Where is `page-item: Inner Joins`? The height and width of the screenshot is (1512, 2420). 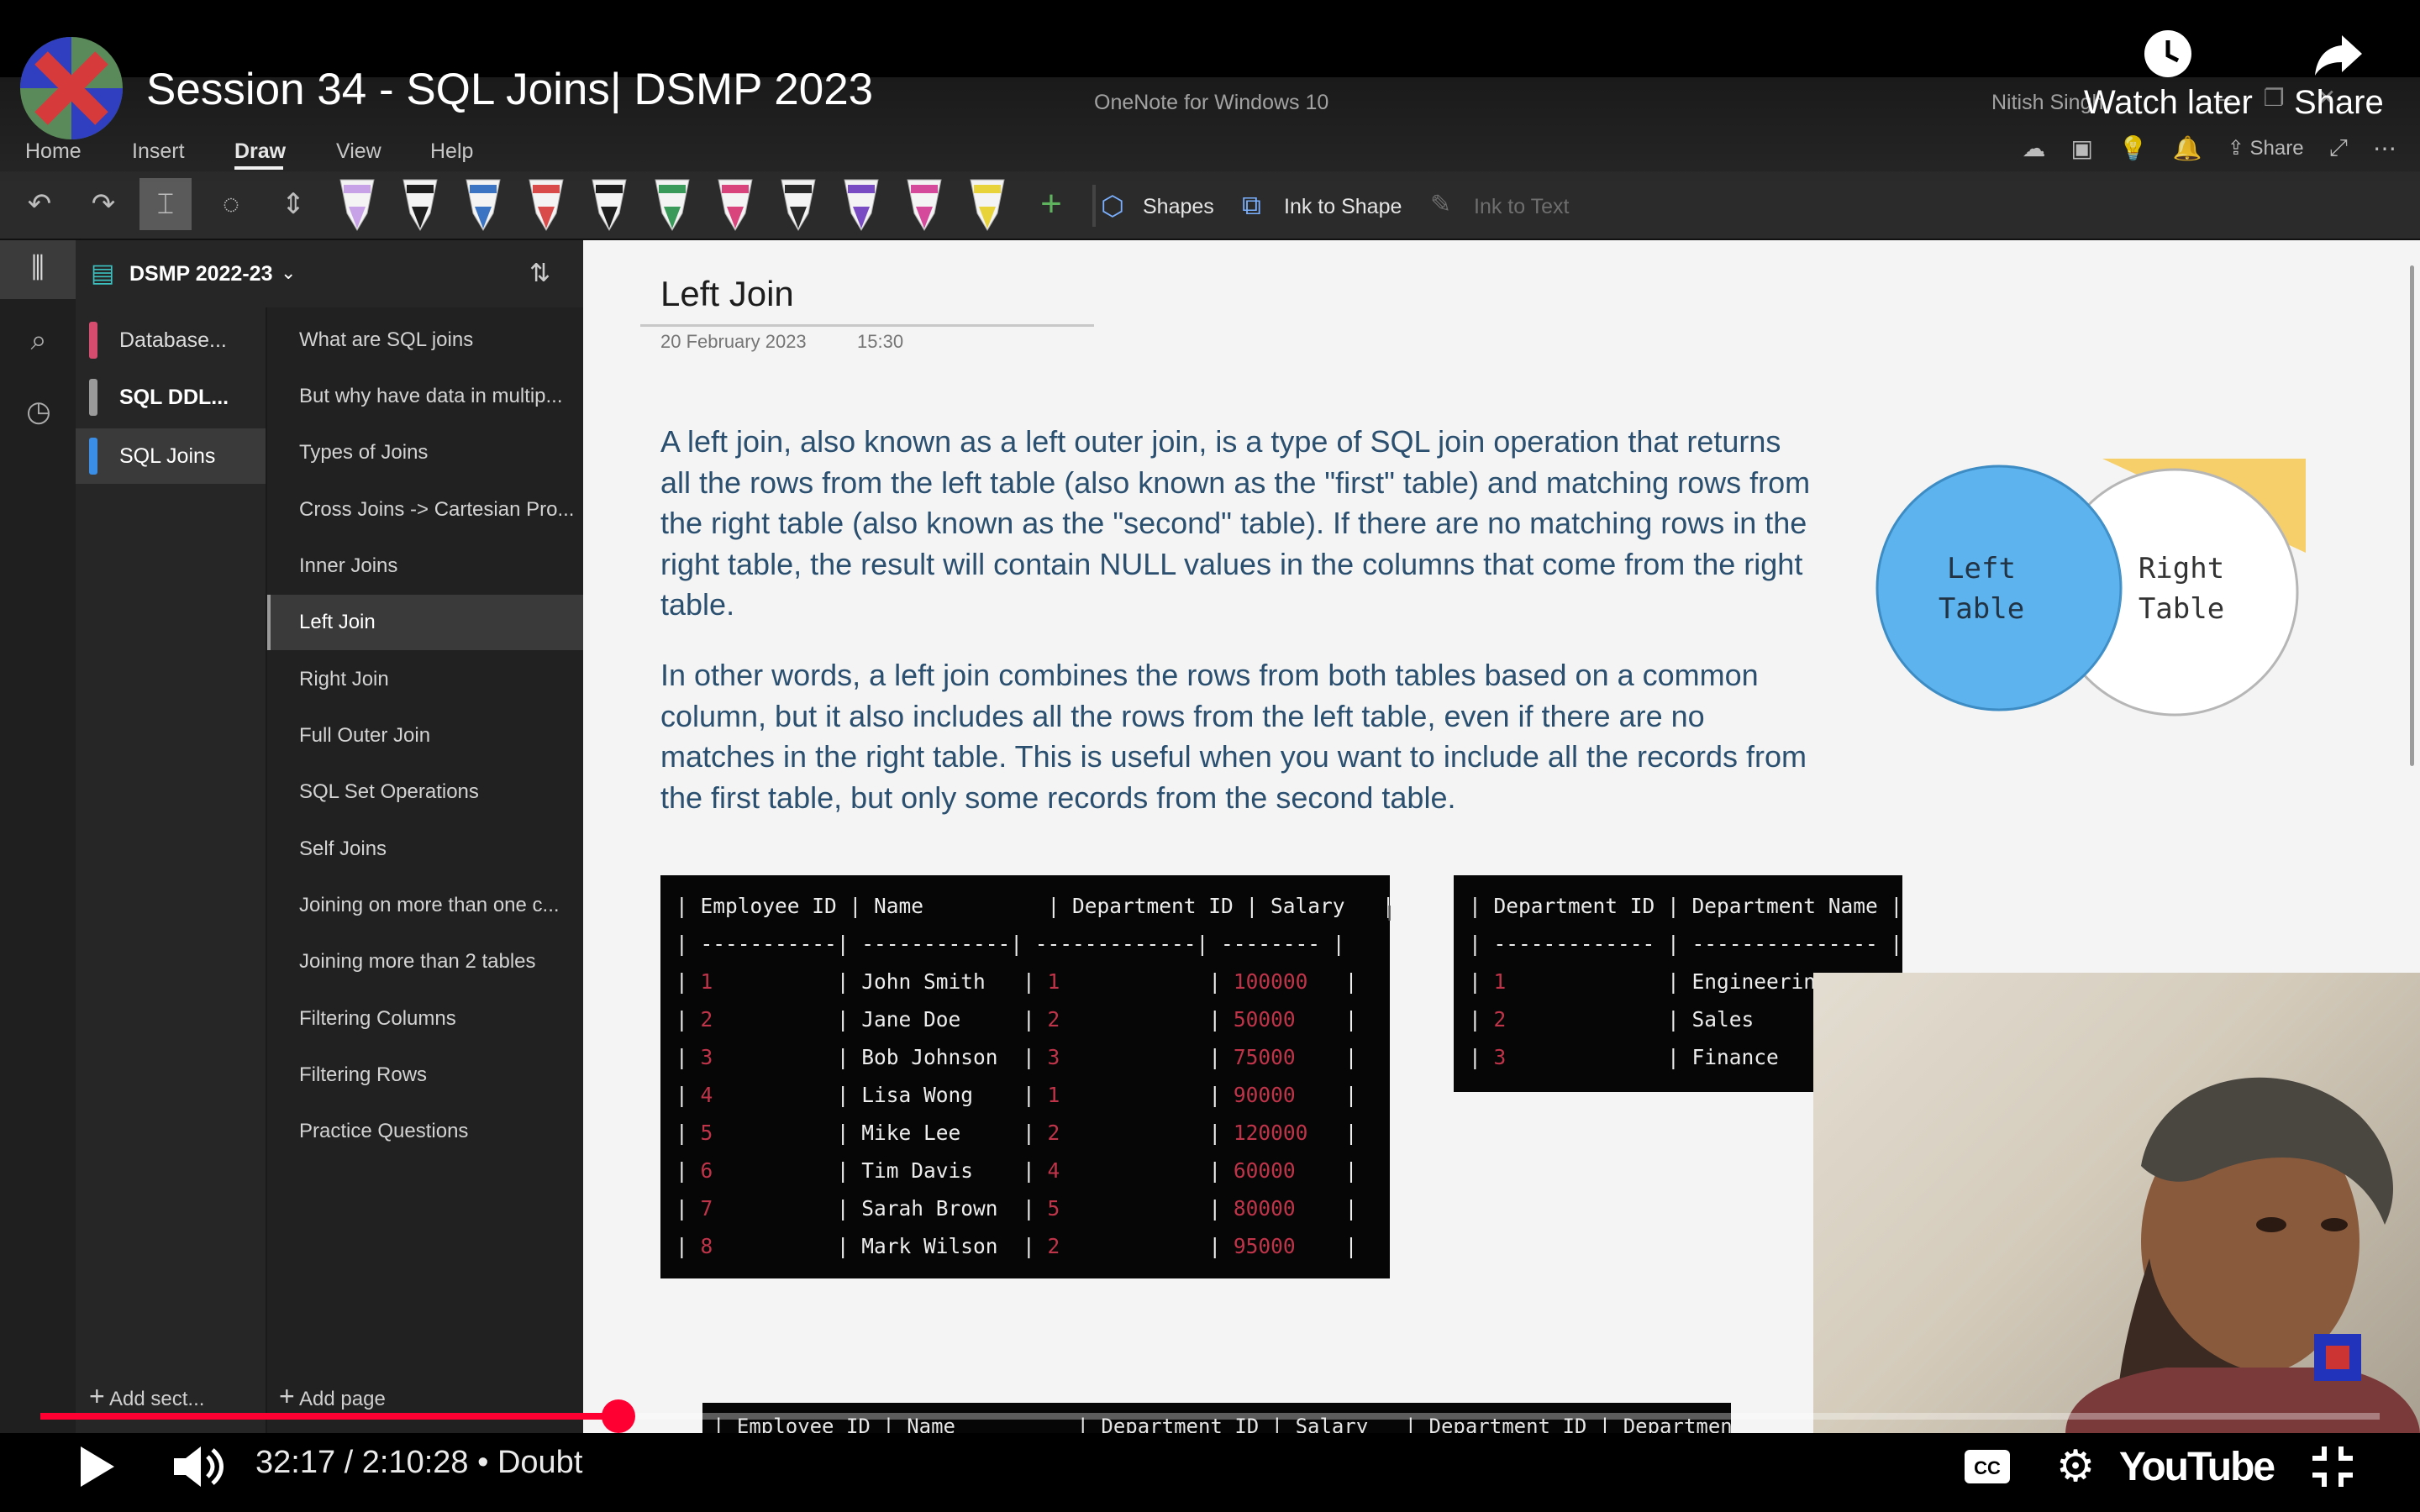 page-item: Inner Joins is located at coordinates (426, 566).